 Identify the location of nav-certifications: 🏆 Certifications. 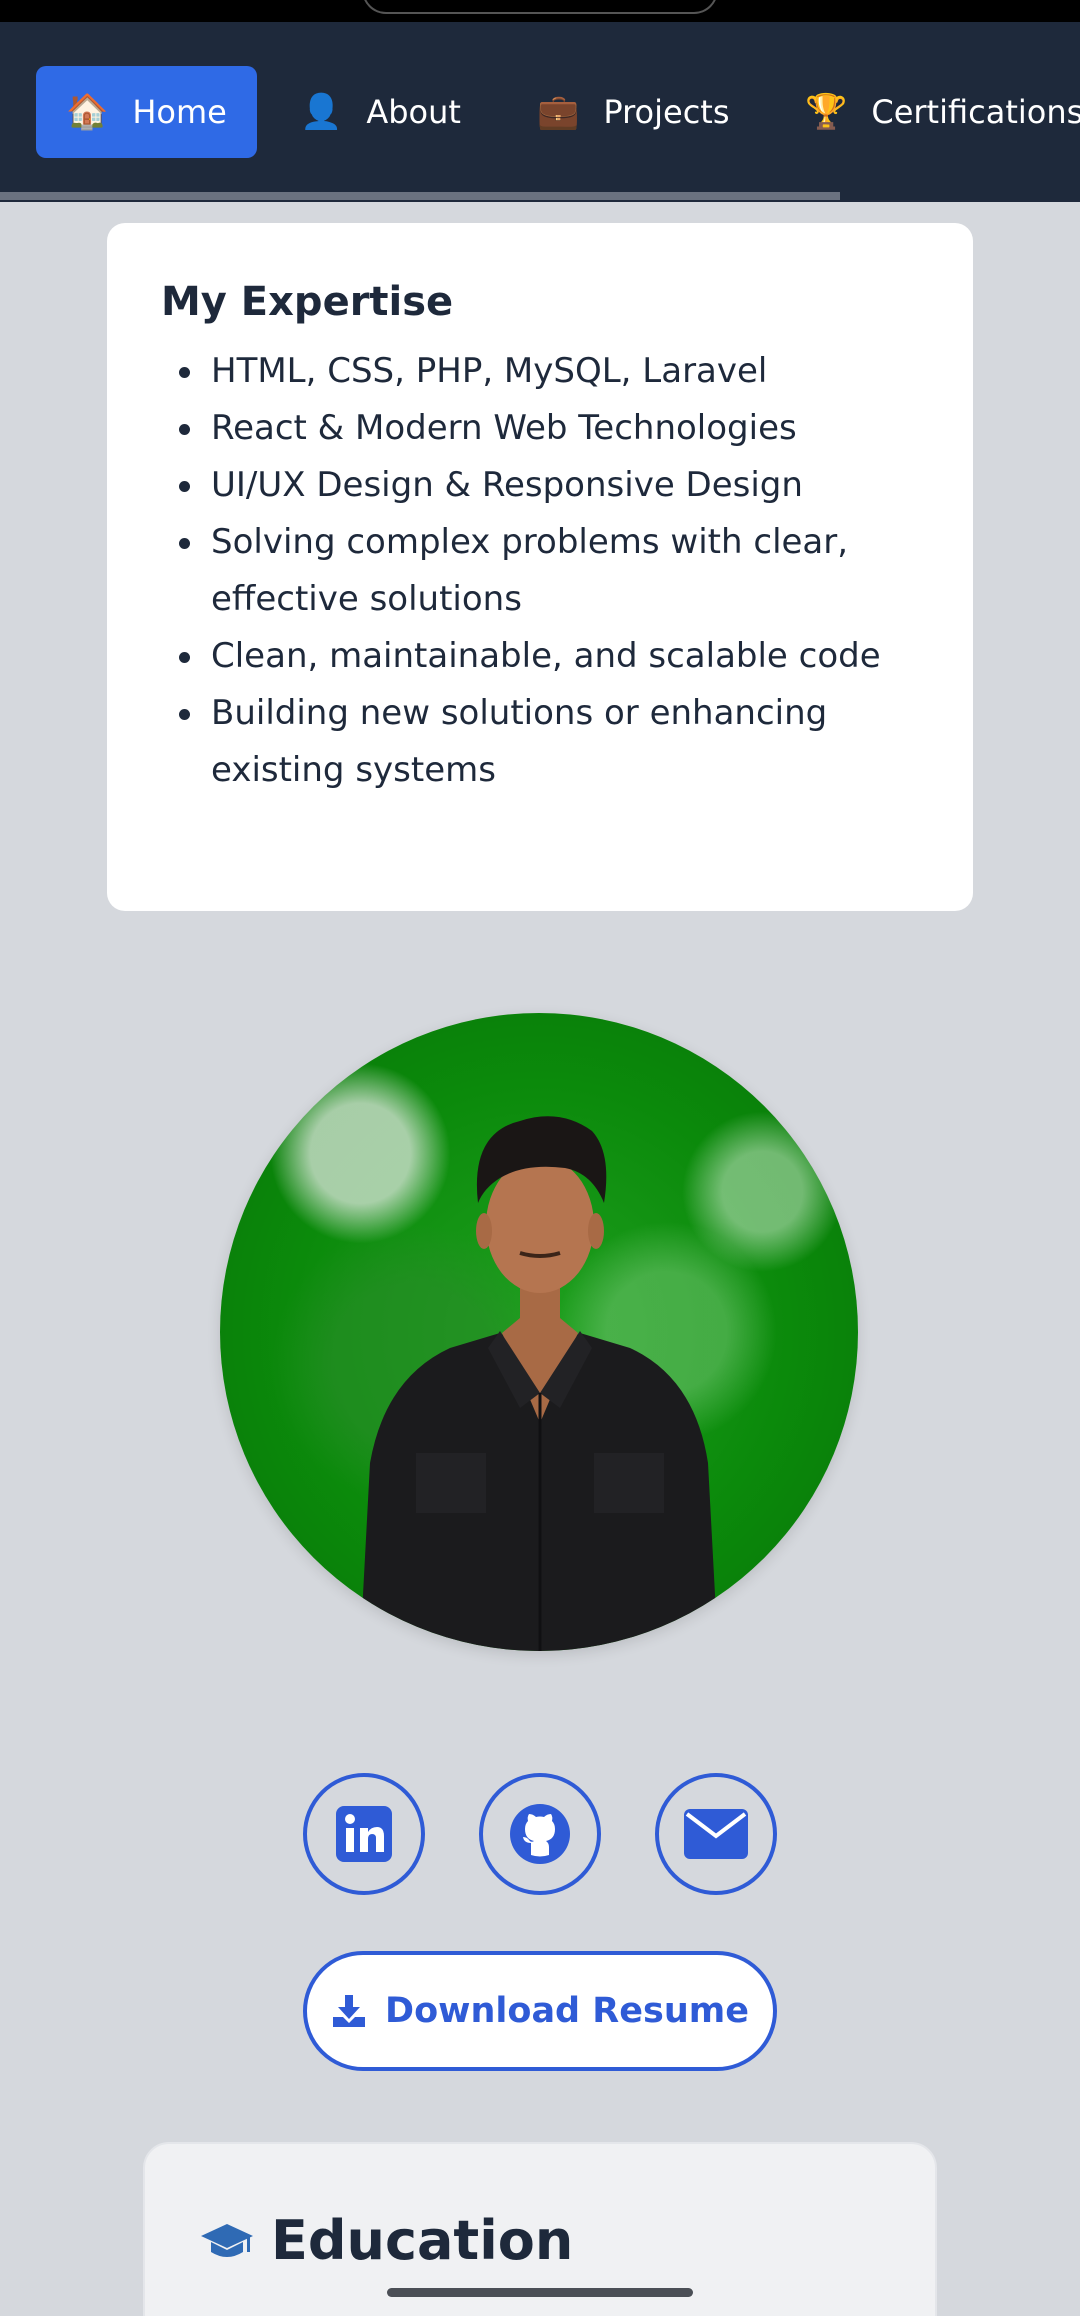
(927, 112).